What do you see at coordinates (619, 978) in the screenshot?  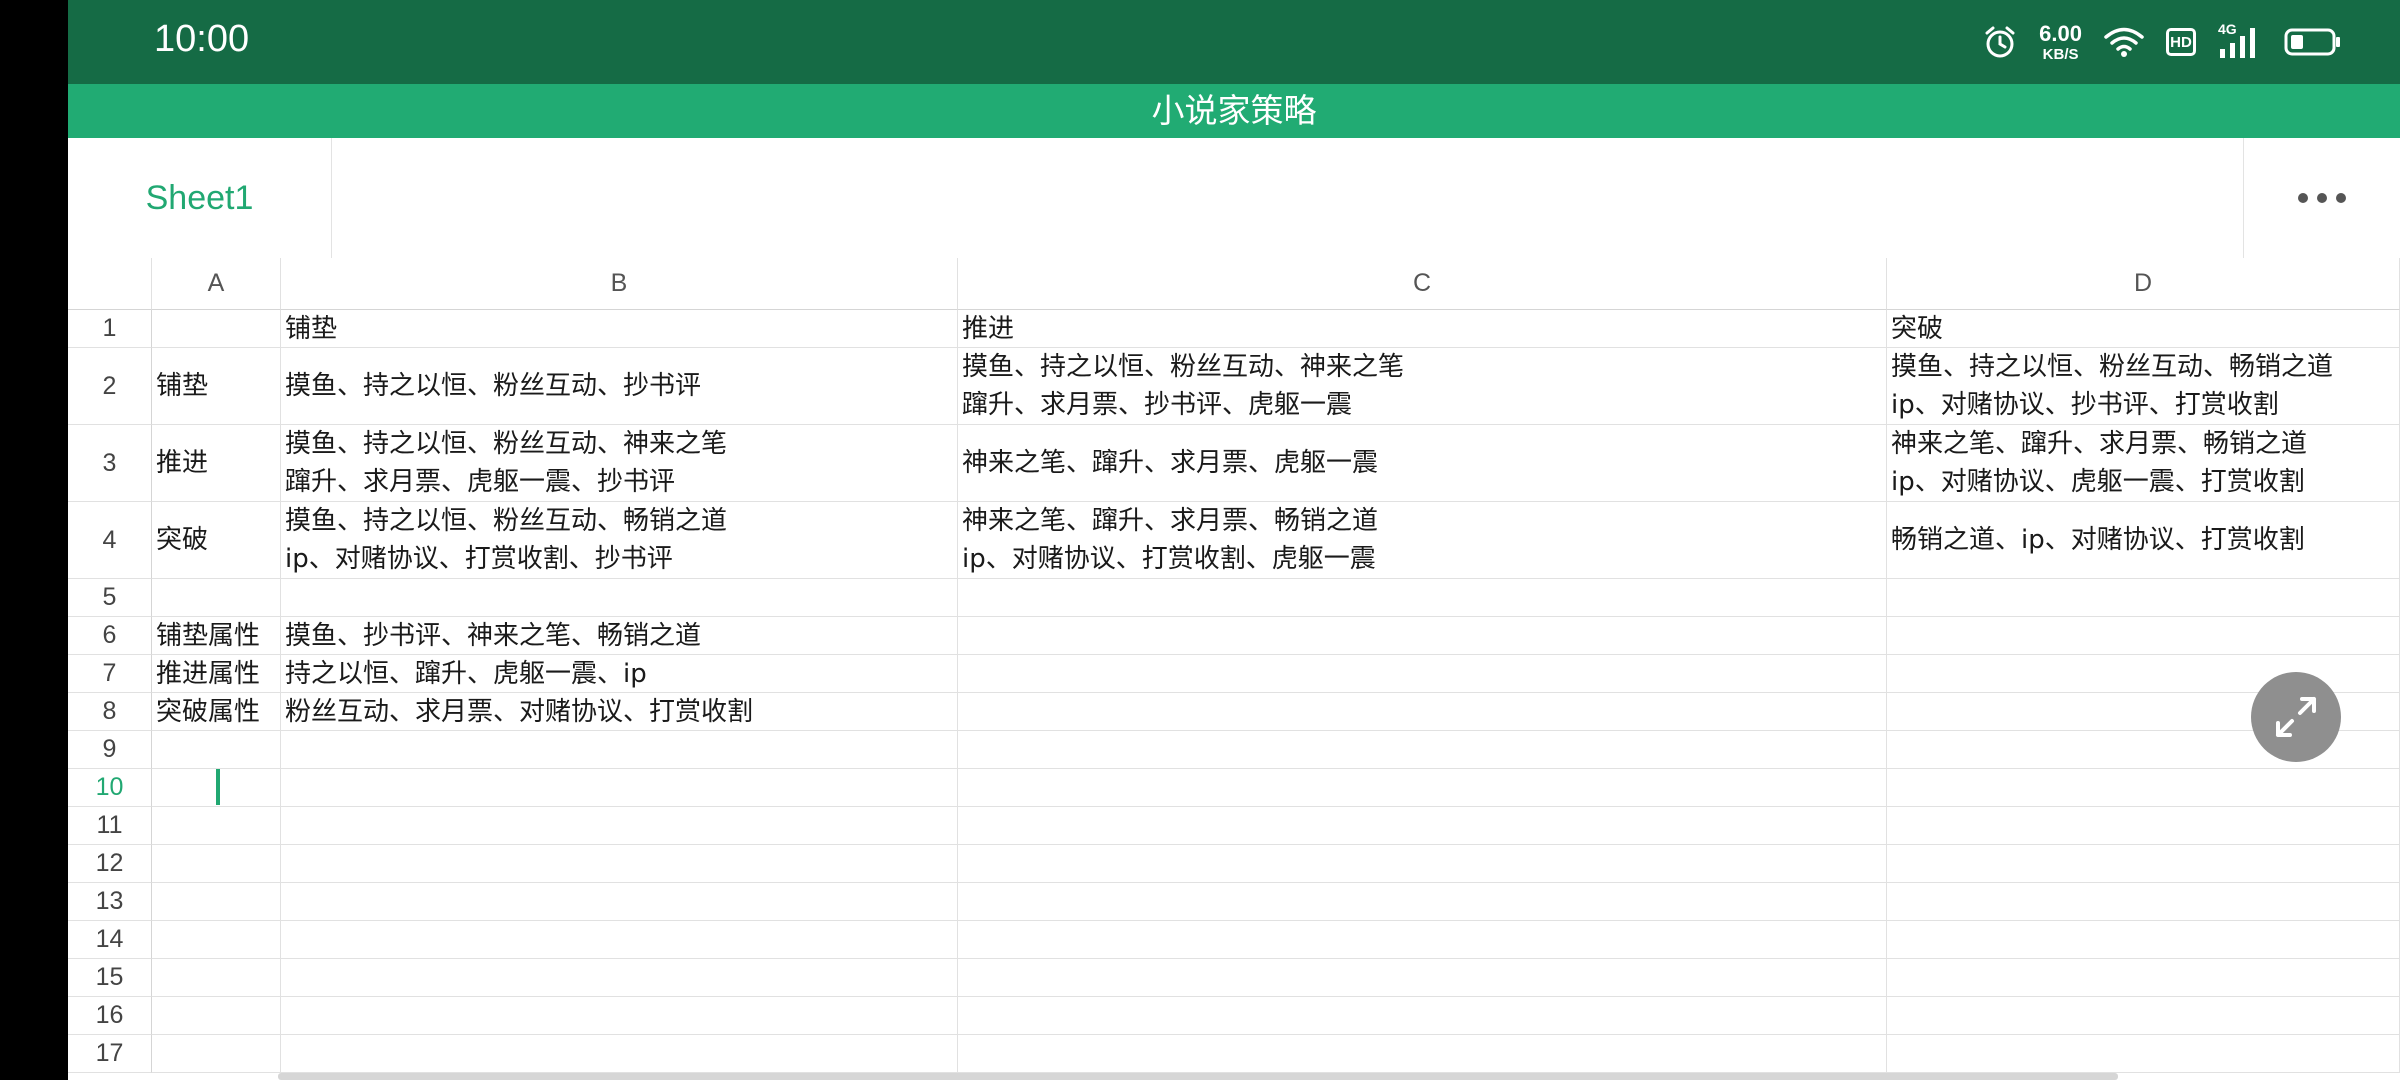 I see `cell-b15` at bounding box center [619, 978].